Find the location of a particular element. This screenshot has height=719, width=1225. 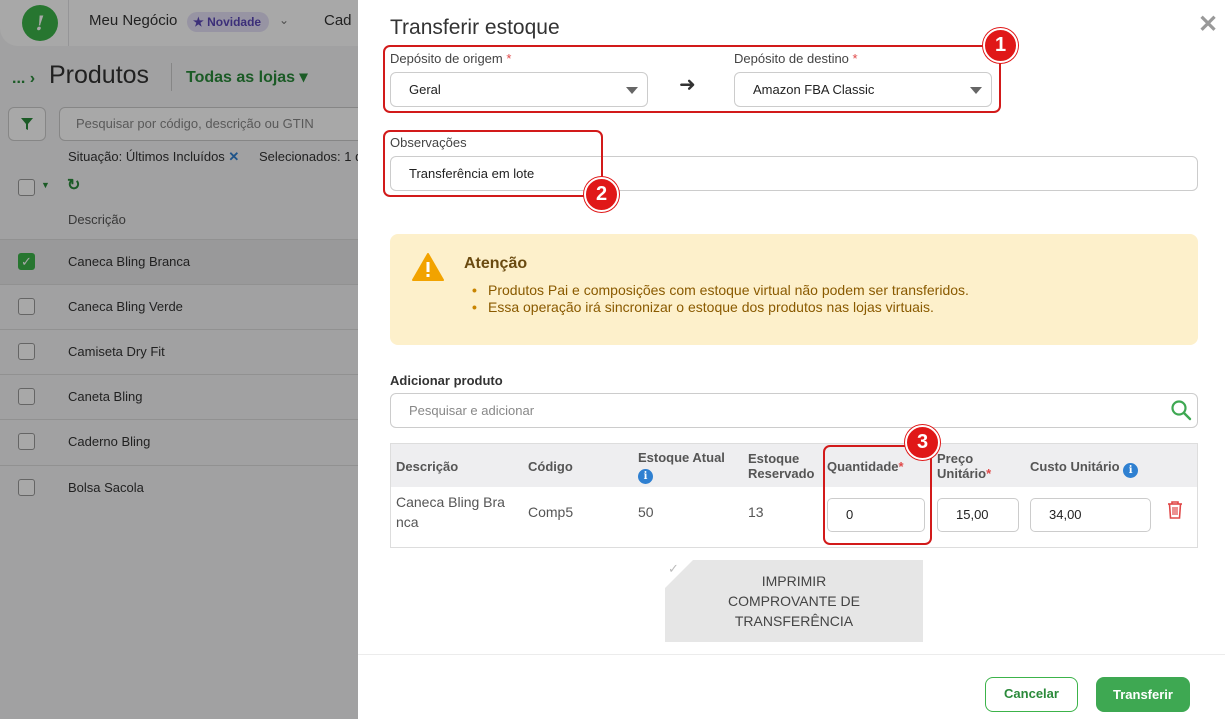

th-codigo: Código is located at coordinates (550, 466).